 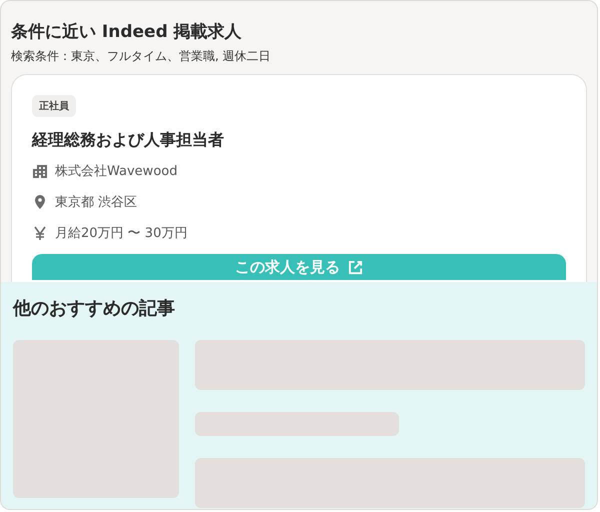 I want to click on job-detail: 東京都 渋谷区, so click(x=96, y=202).